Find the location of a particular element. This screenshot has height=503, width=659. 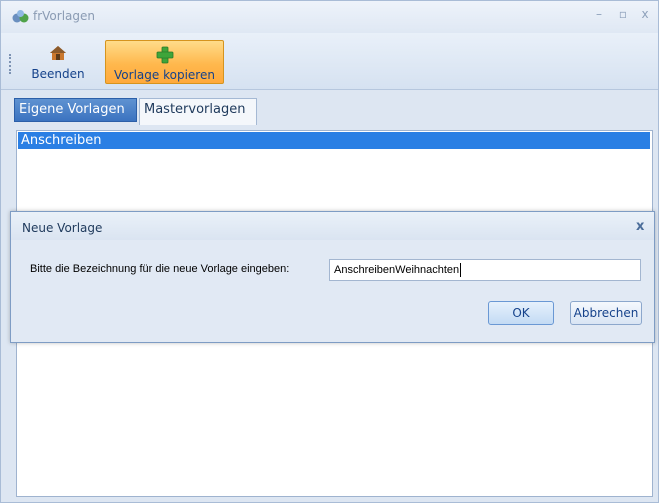

template-name-value: AnschreibenWeihnachten is located at coordinates (397, 270).